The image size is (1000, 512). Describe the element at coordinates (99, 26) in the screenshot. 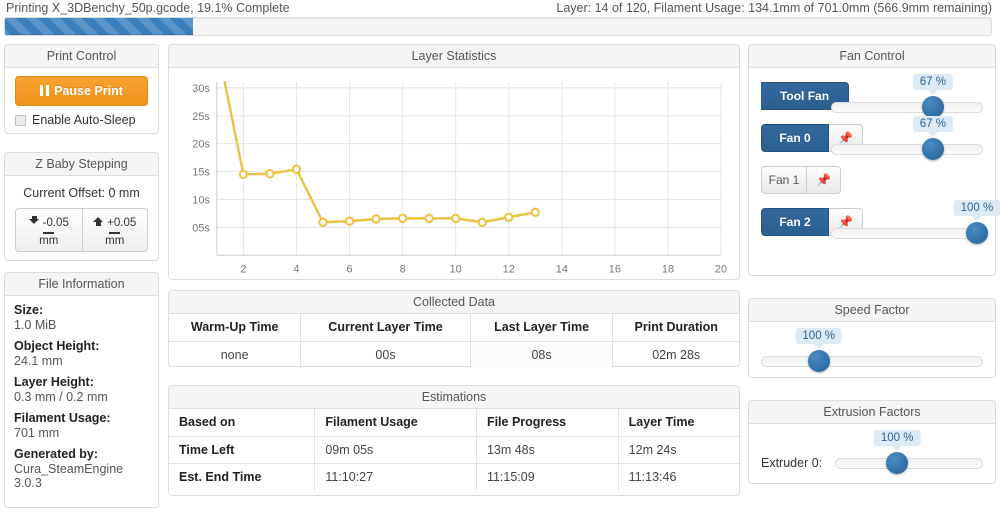

I see `print-progress-fill` at that location.